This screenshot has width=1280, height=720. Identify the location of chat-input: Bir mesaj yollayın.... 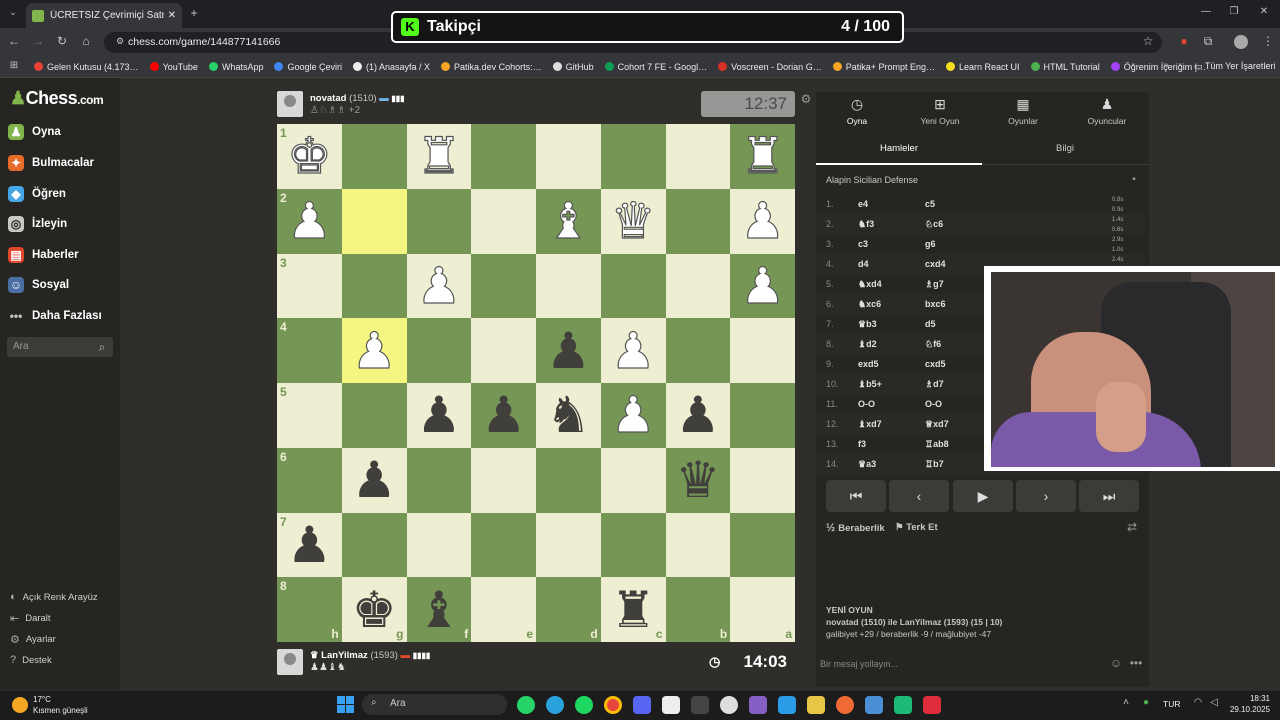
(859, 664).